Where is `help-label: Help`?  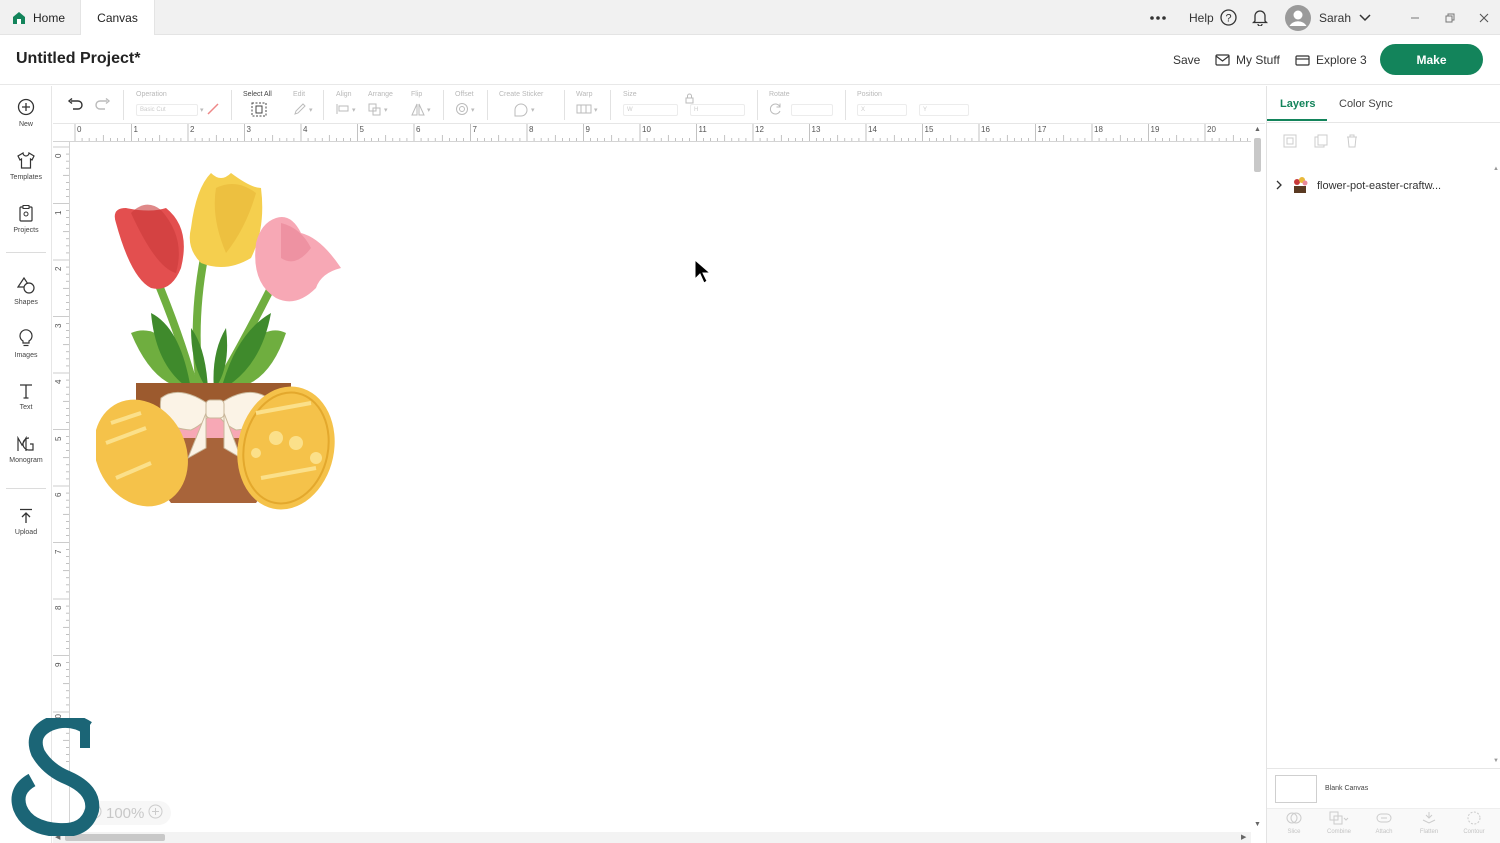
help-label: Help is located at coordinates (1201, 17).